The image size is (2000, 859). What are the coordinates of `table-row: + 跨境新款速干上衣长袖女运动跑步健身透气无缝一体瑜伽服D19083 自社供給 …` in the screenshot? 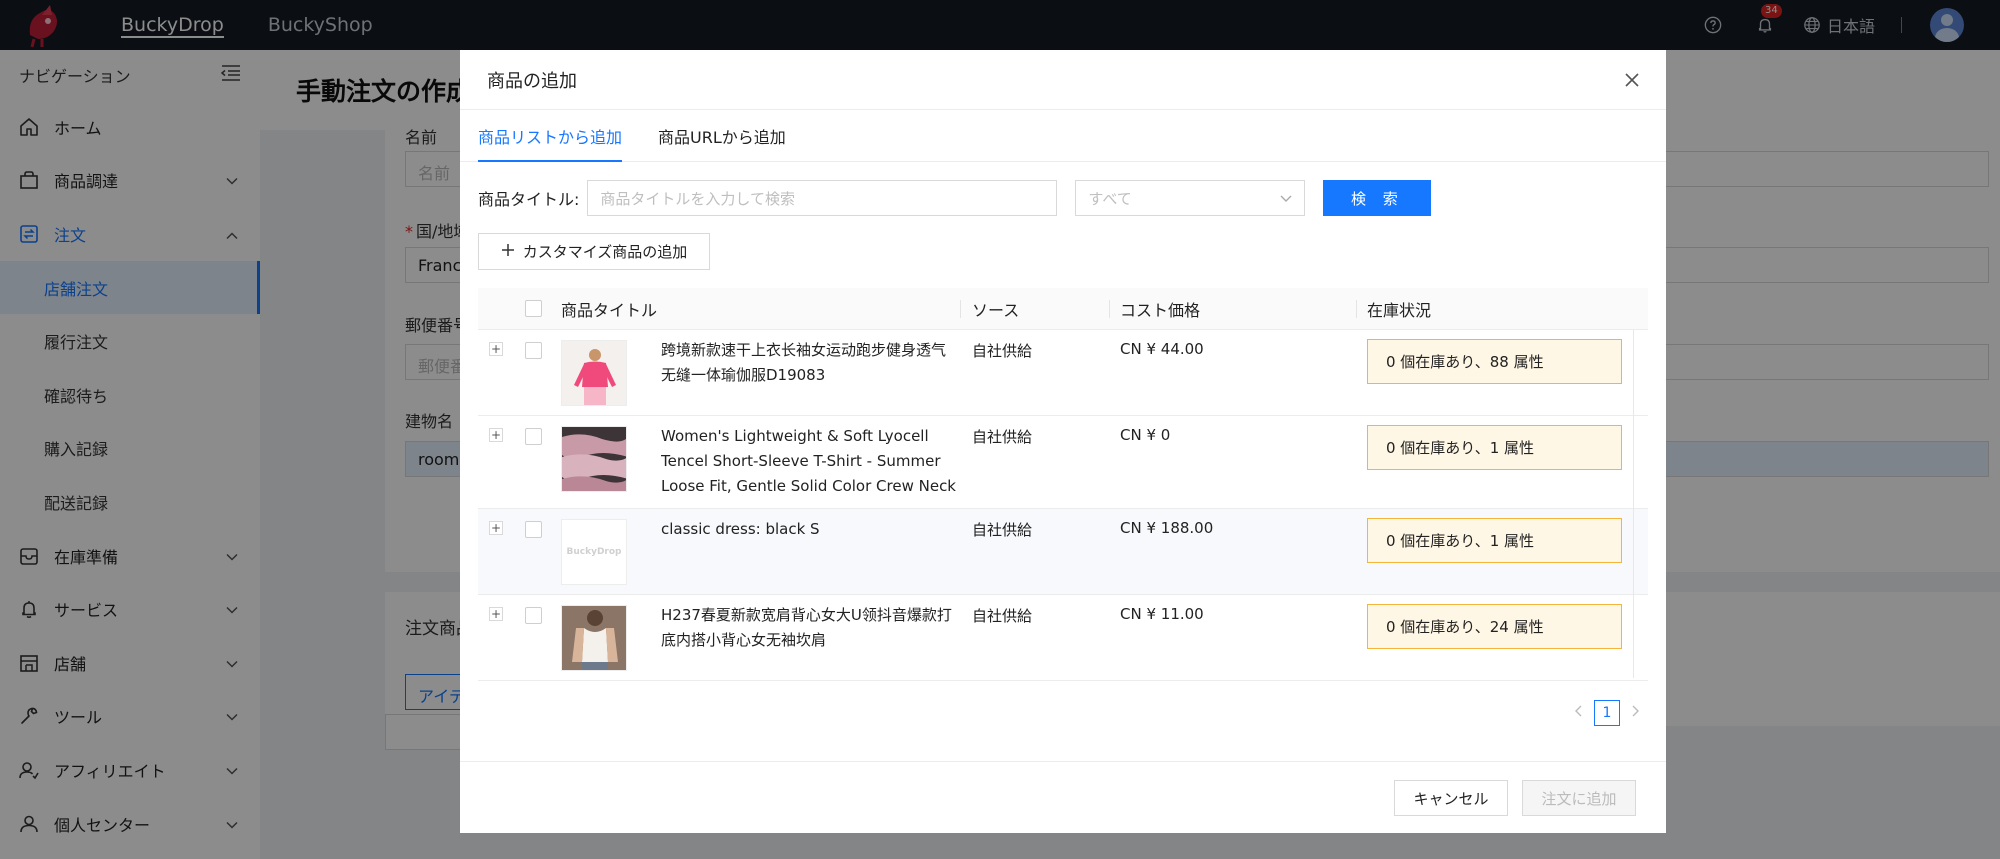 It's located at (1063, 373).